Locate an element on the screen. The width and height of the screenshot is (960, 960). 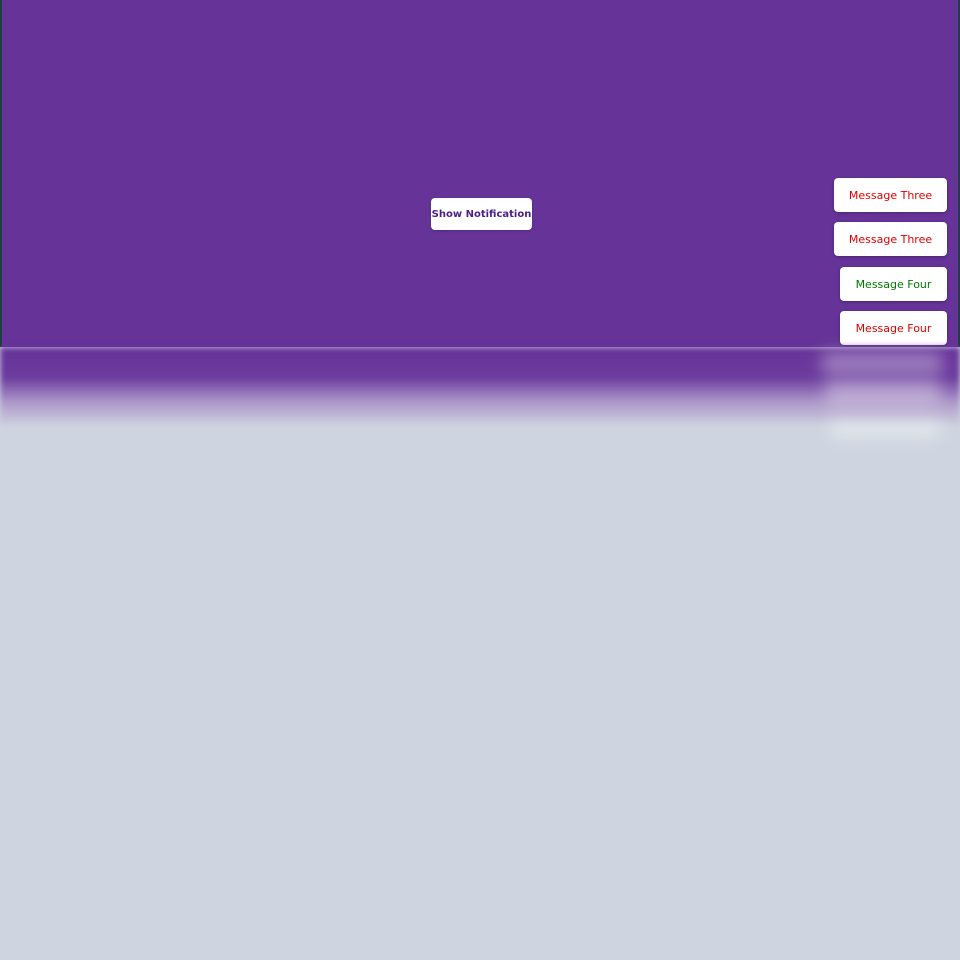
show-notification-button: Show Notification is located at coordinates (481, 214).